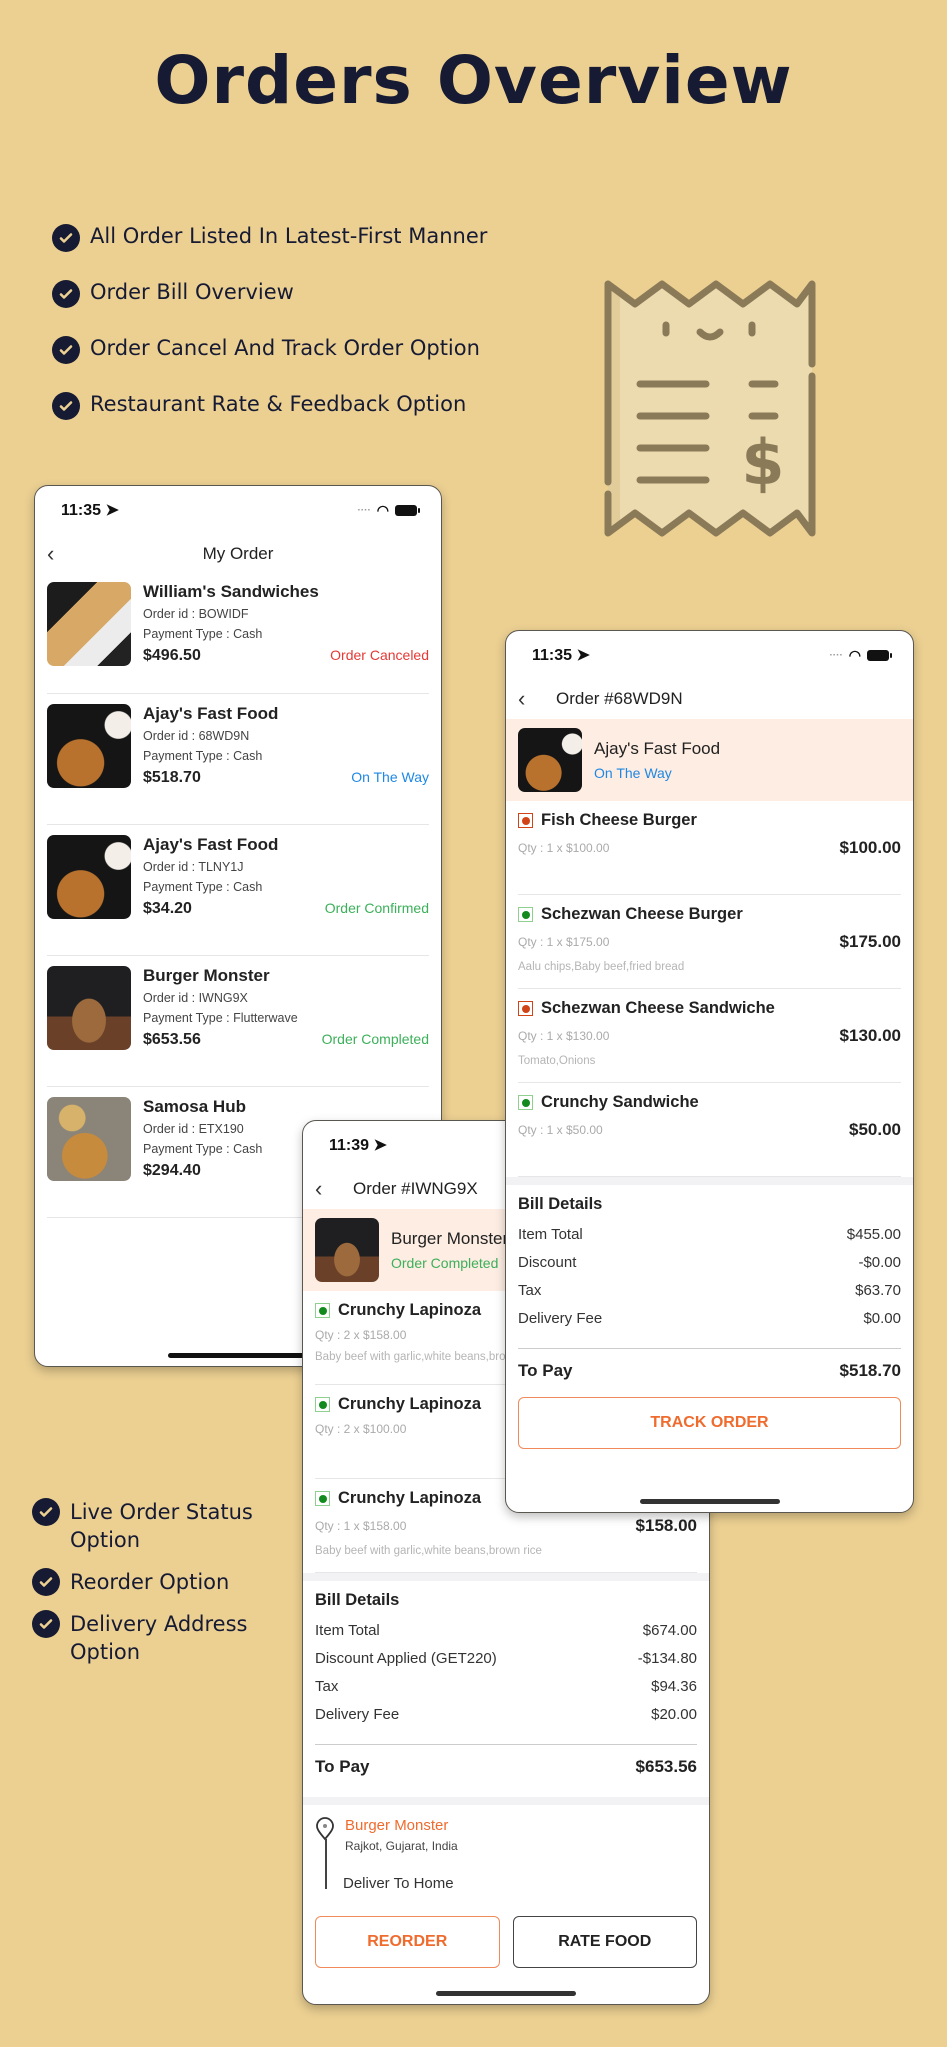 This screenshot has width=947, height=2047. I want to click on receipt-icon: $, so click(710, 408).